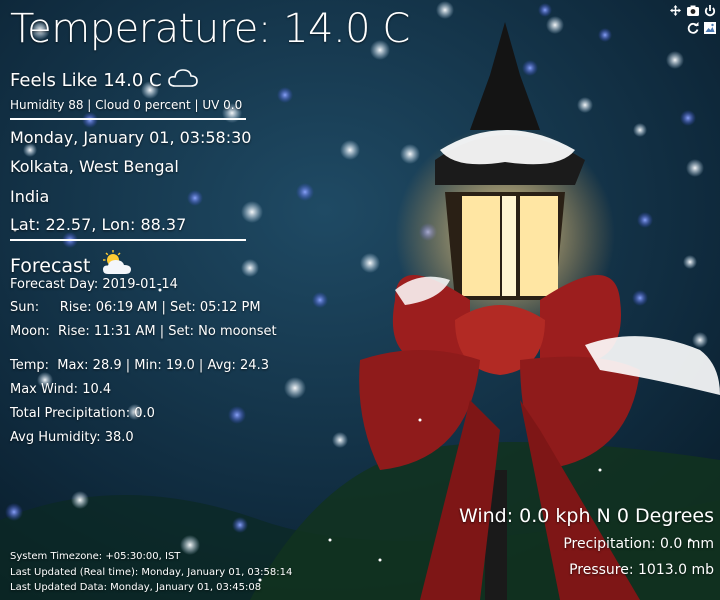 The image size is (720, 600). I want to click on forecast-temp: Temp: Max: 28.9 | Min: 19.0 | Avg: 24.3, so click(139, 365).